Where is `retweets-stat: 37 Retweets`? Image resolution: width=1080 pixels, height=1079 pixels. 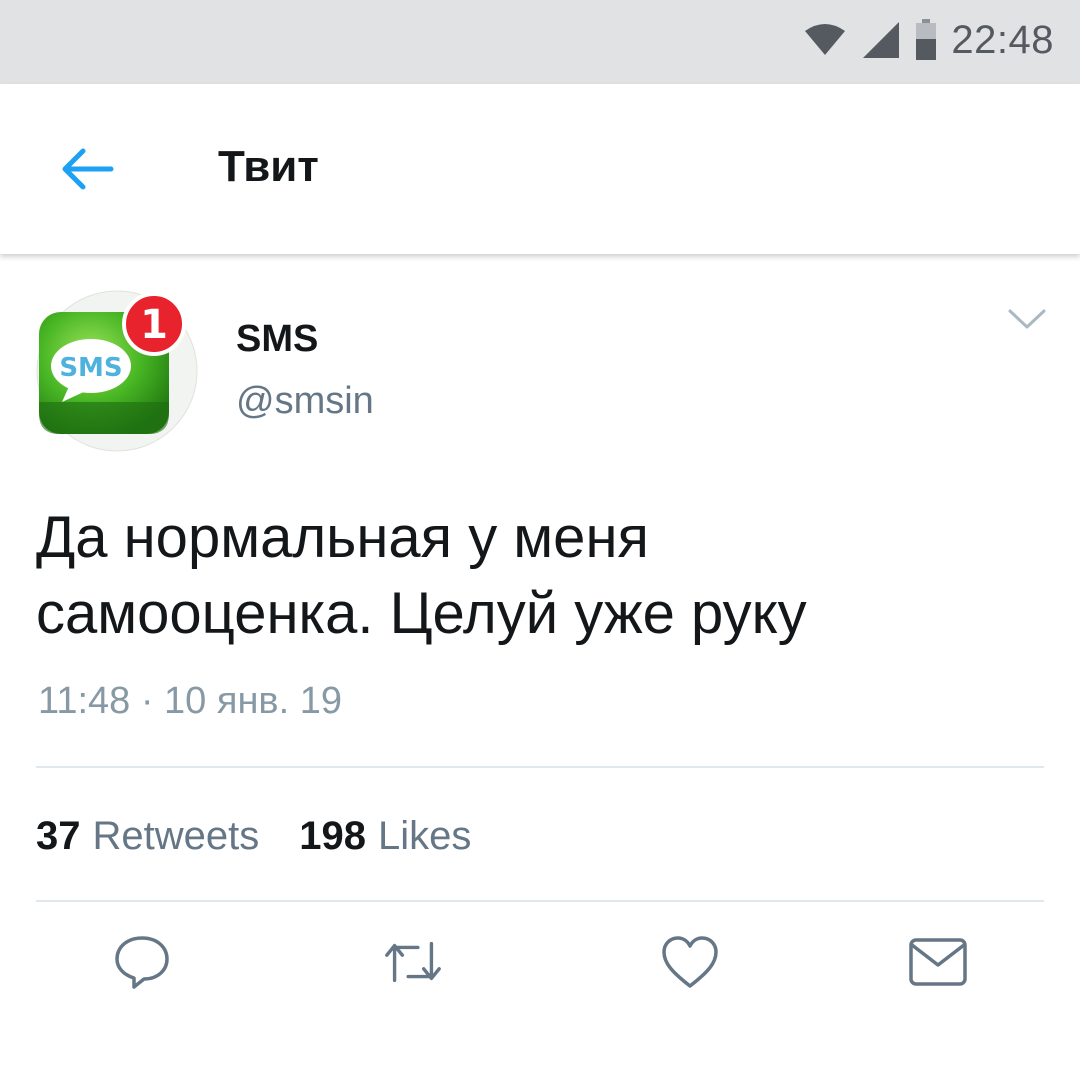 retweets-stat: 37 Retweets is located at coordinates (147, 836).